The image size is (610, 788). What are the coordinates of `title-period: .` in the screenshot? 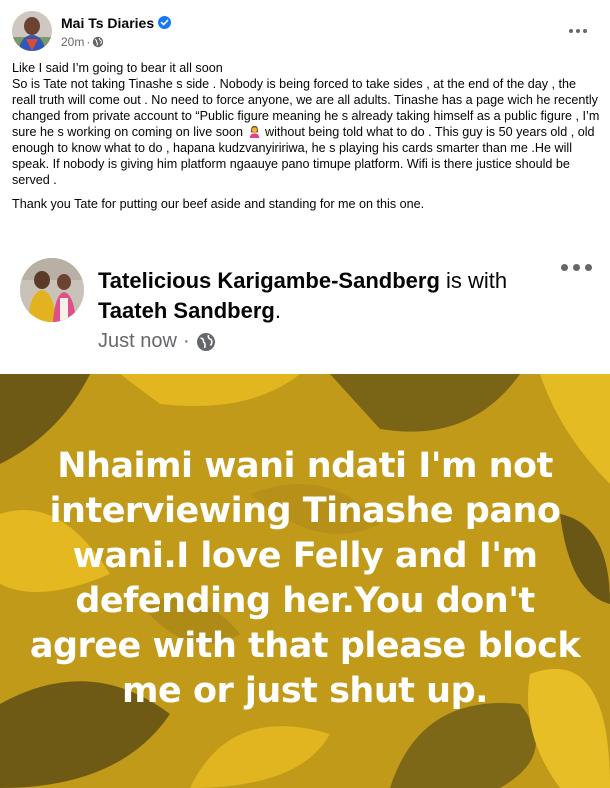 It's located at (277, 310).